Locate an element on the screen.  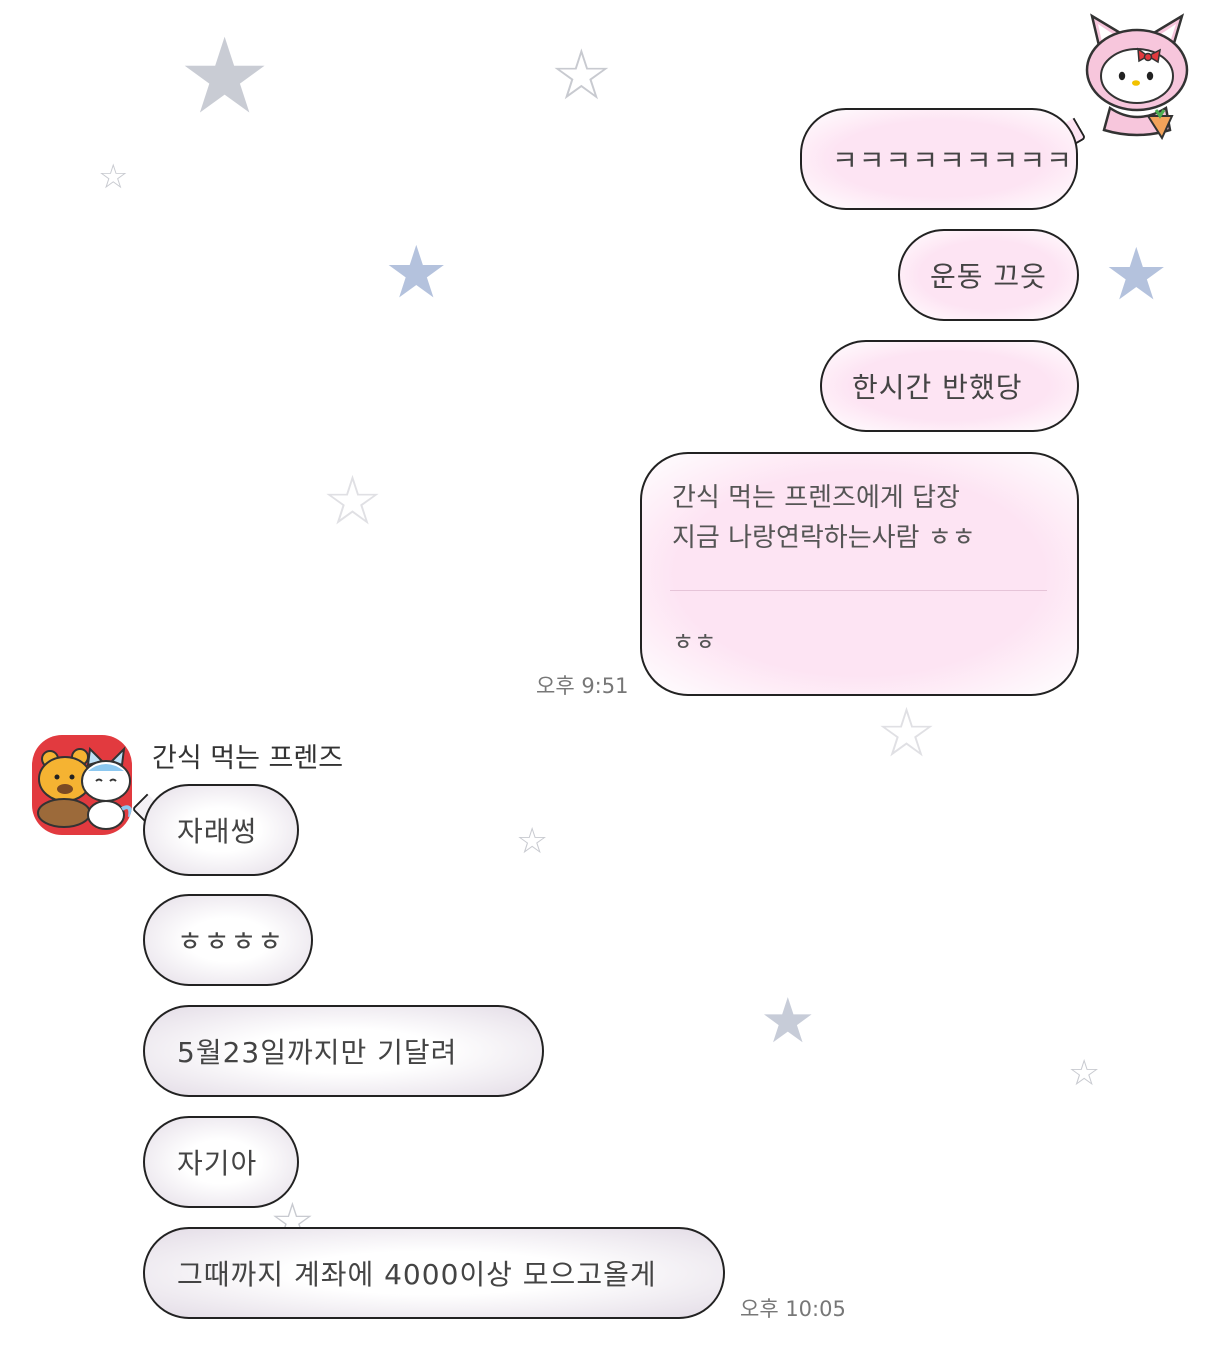
message-text: 그때까지 계좌에 4000이상 모으고올게 is located at coordinates (417, 1274).